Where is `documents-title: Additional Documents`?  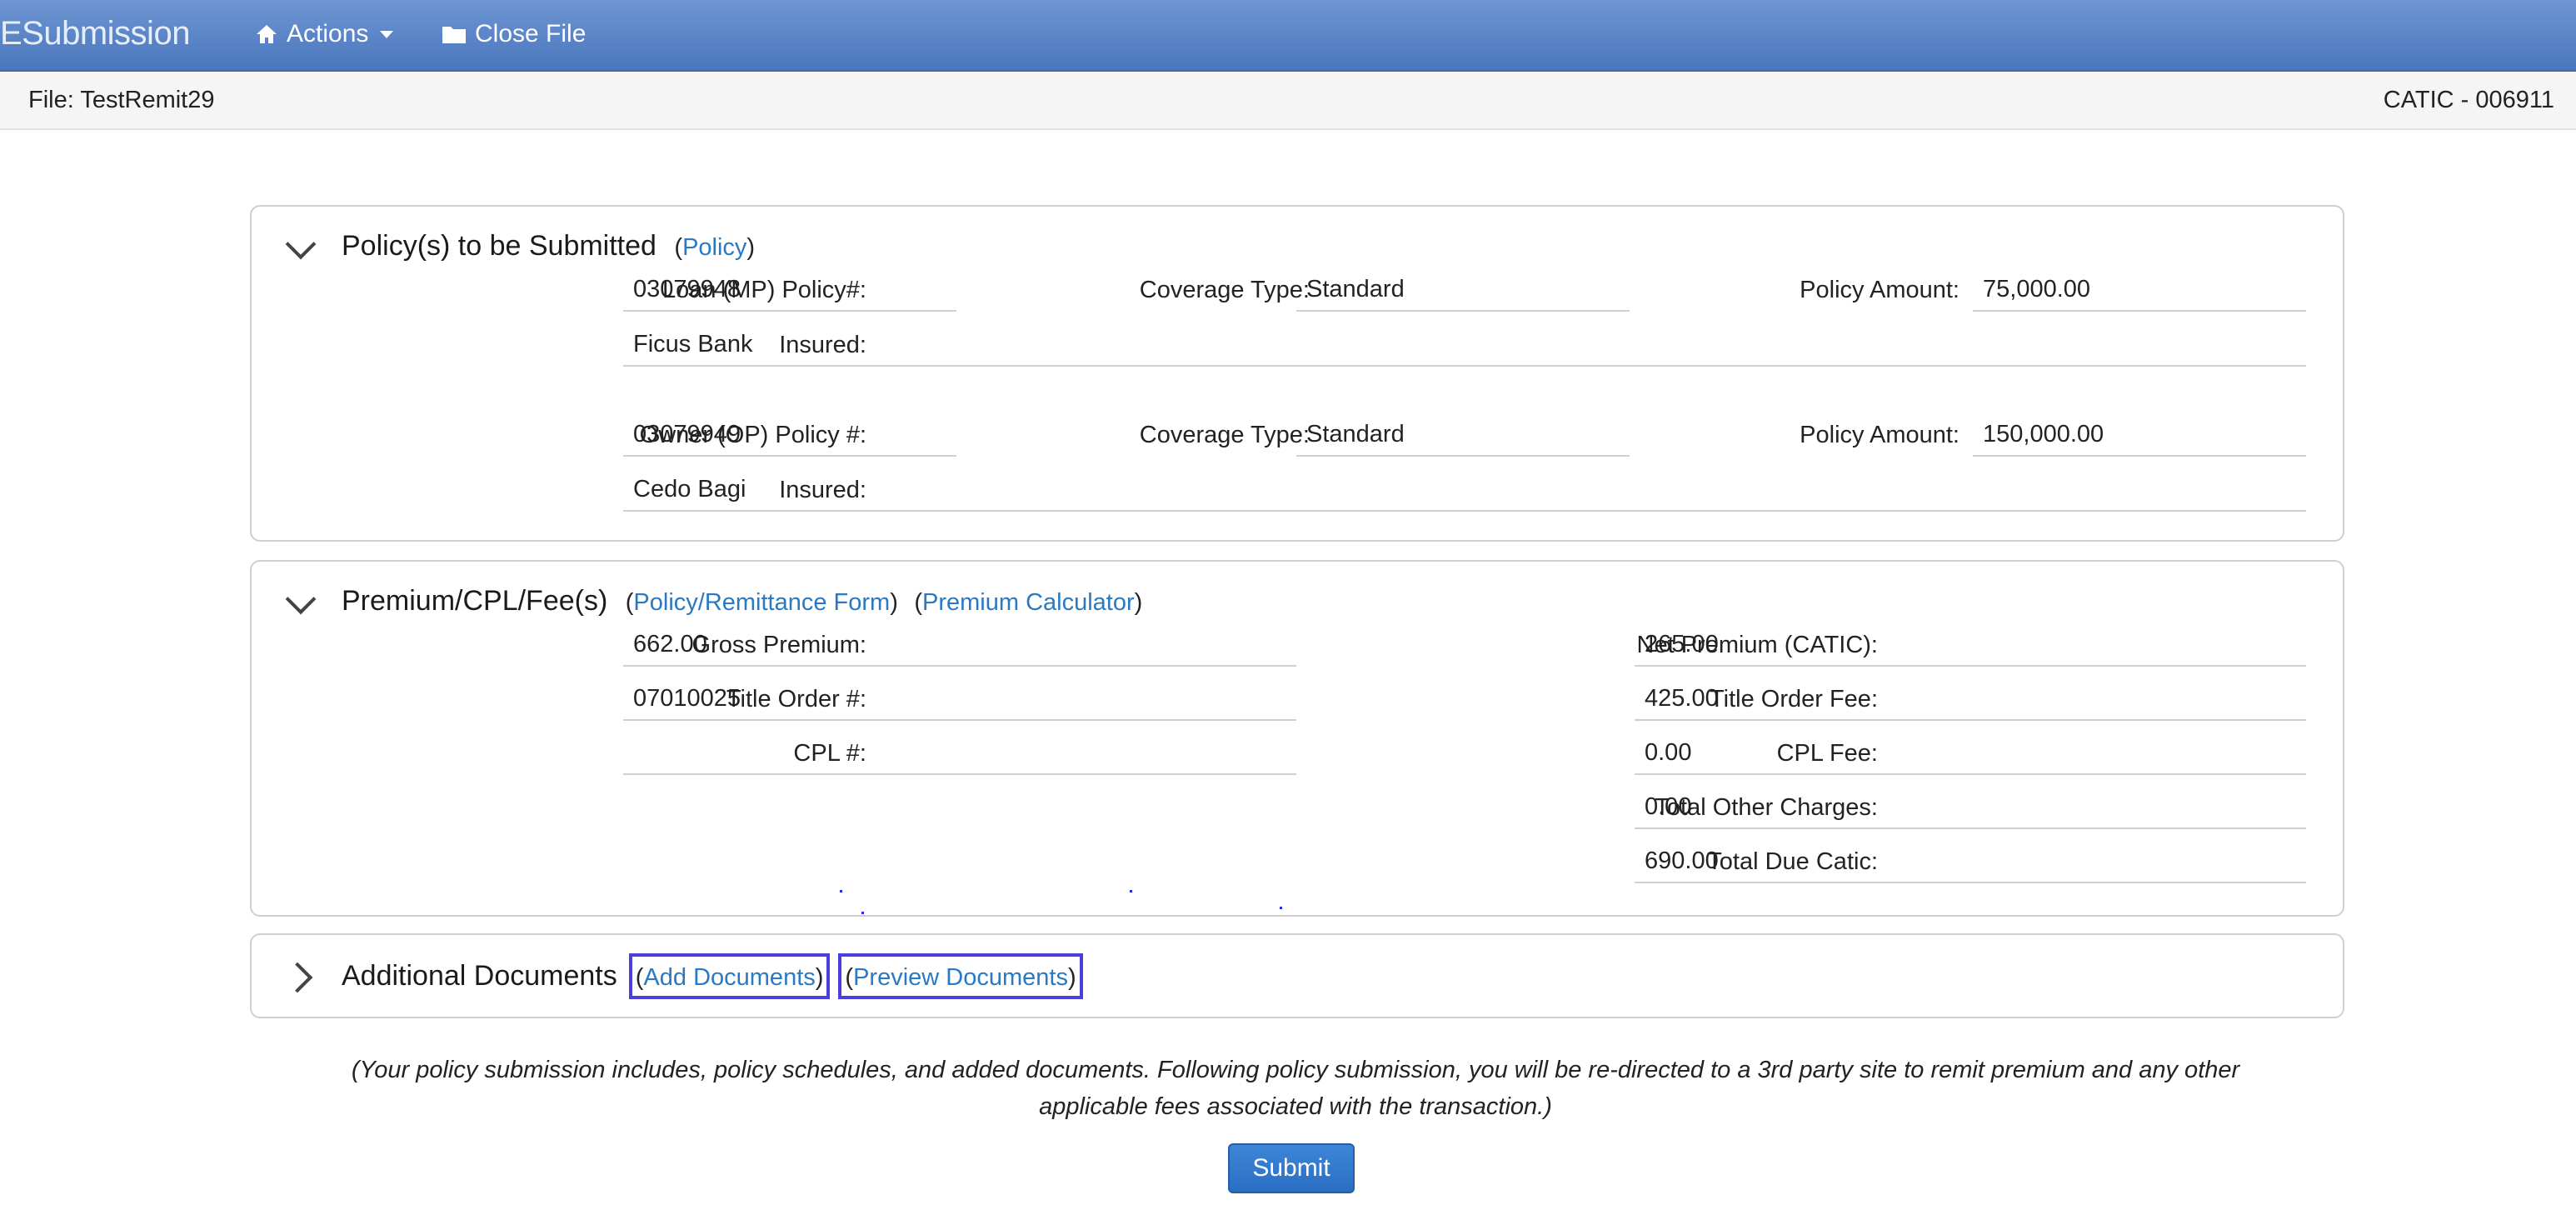
documents-title: Additional Documents is located at coordinates (479, 976).